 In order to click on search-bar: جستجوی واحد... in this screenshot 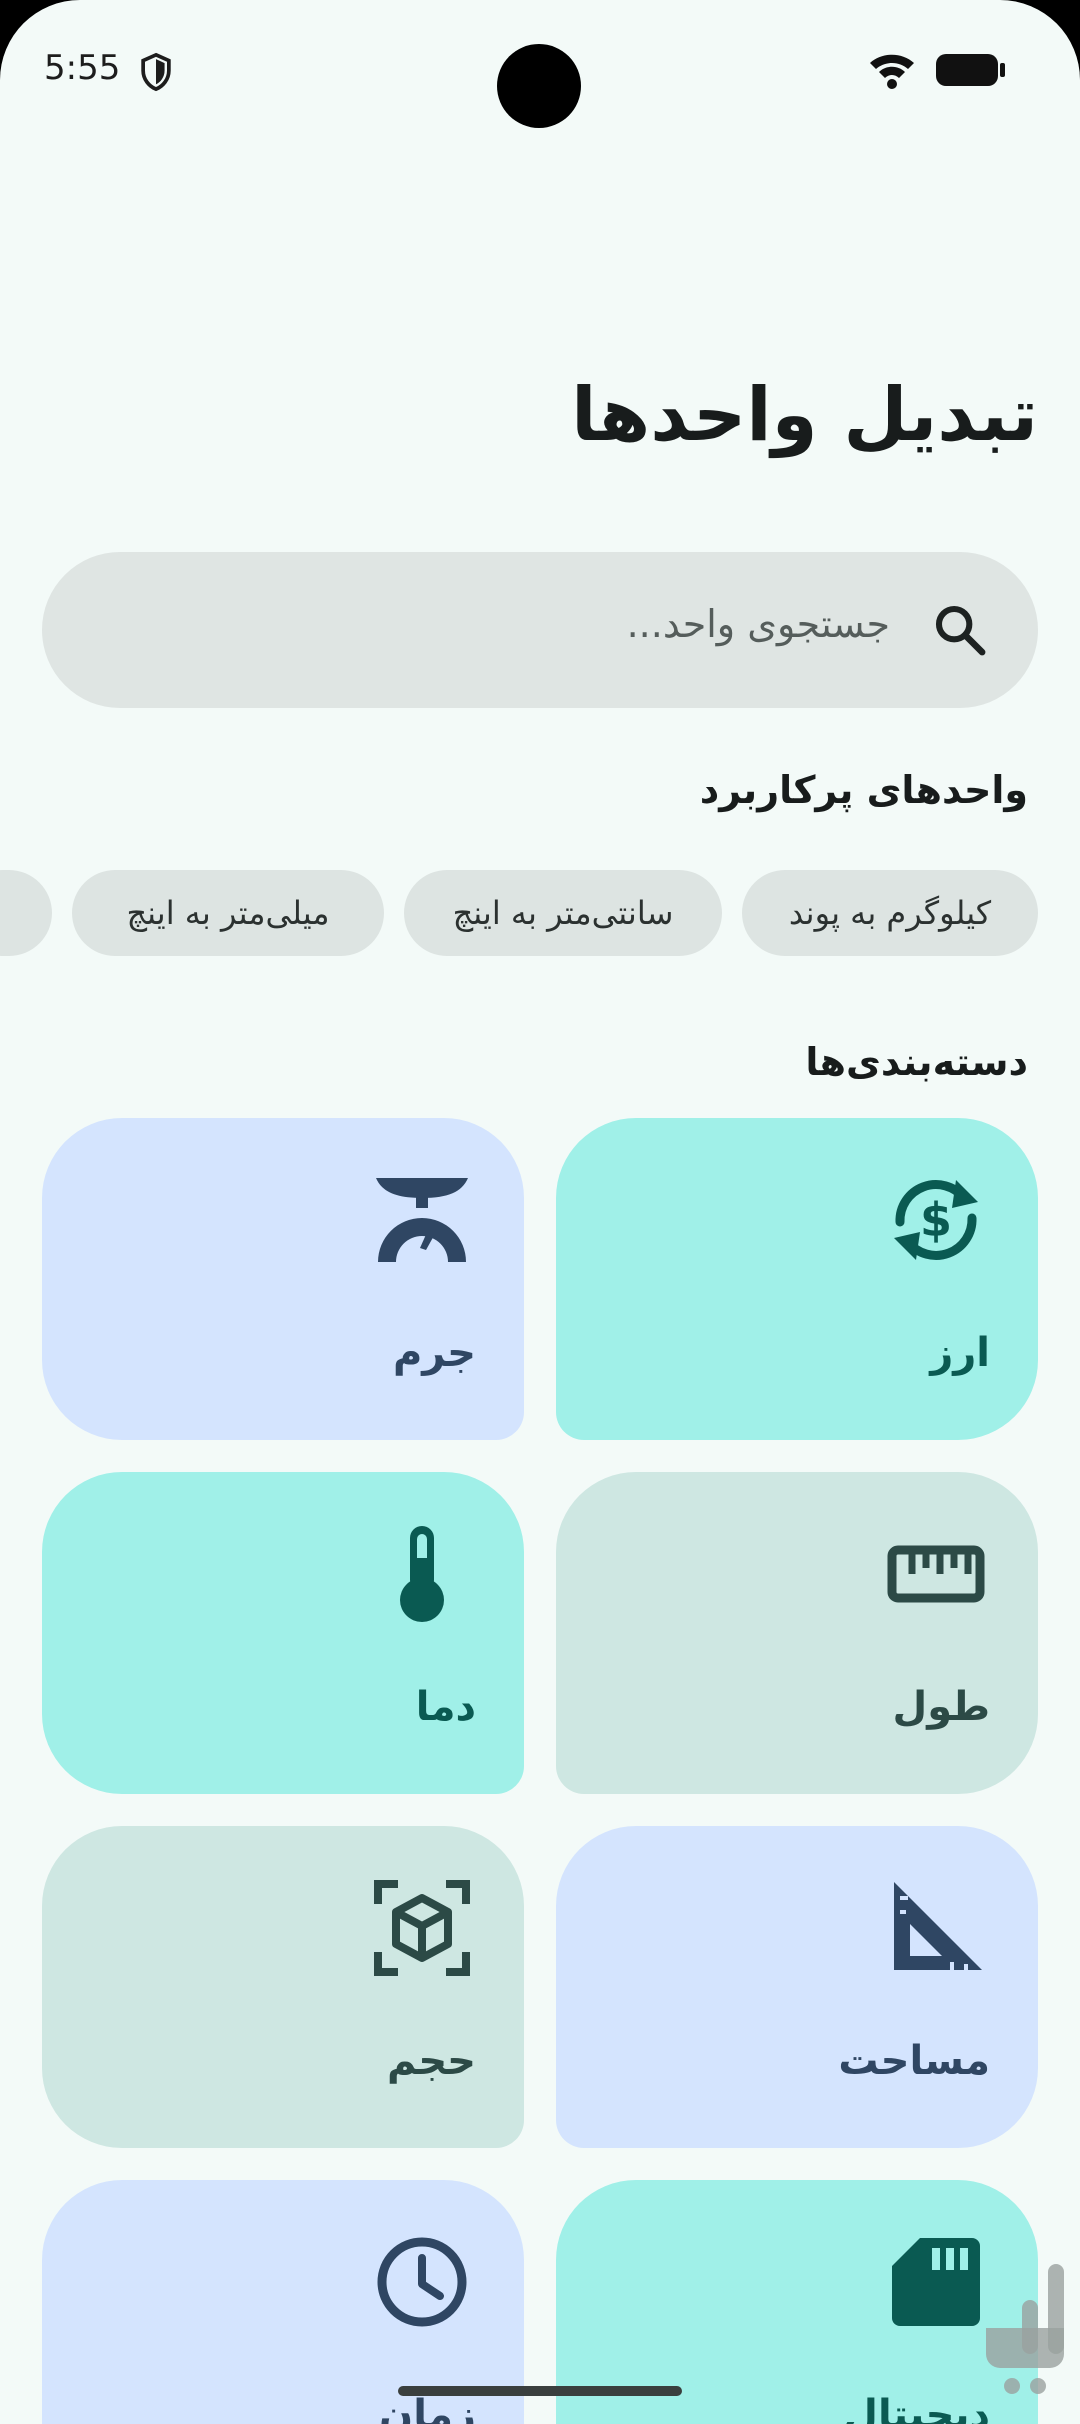, I will do `click(540, 630)`.